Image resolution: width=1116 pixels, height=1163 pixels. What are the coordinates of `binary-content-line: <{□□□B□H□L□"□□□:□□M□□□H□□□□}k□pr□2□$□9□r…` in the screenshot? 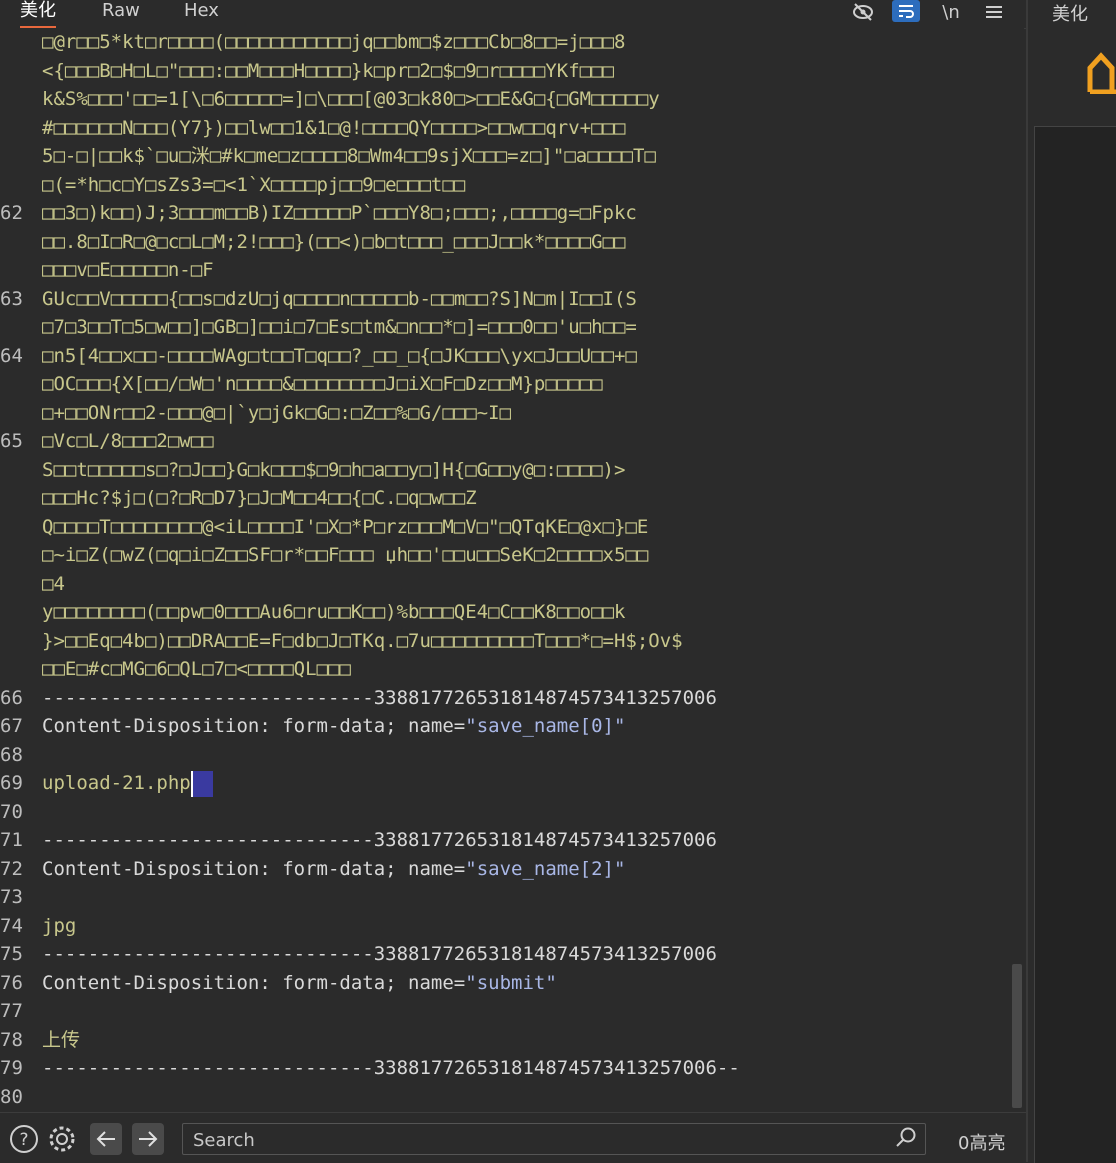 It's located at (328, 70).